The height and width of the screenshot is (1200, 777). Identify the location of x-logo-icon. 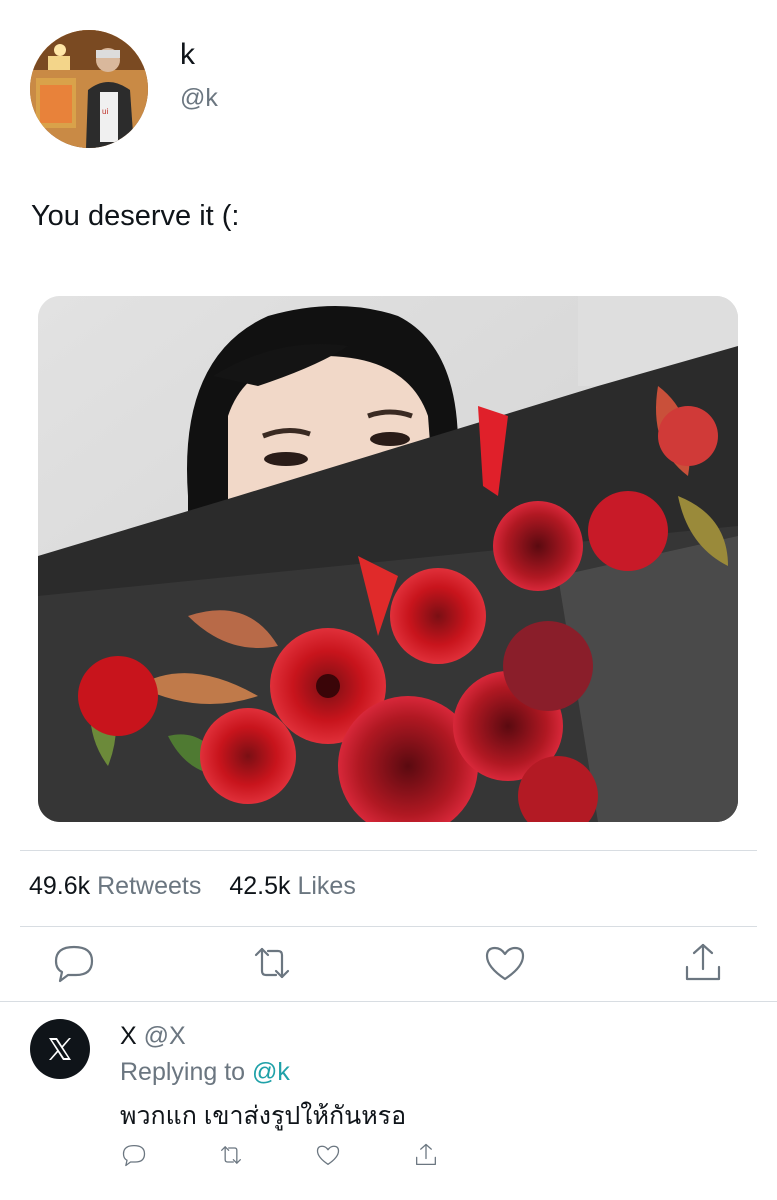
(60, 1049).